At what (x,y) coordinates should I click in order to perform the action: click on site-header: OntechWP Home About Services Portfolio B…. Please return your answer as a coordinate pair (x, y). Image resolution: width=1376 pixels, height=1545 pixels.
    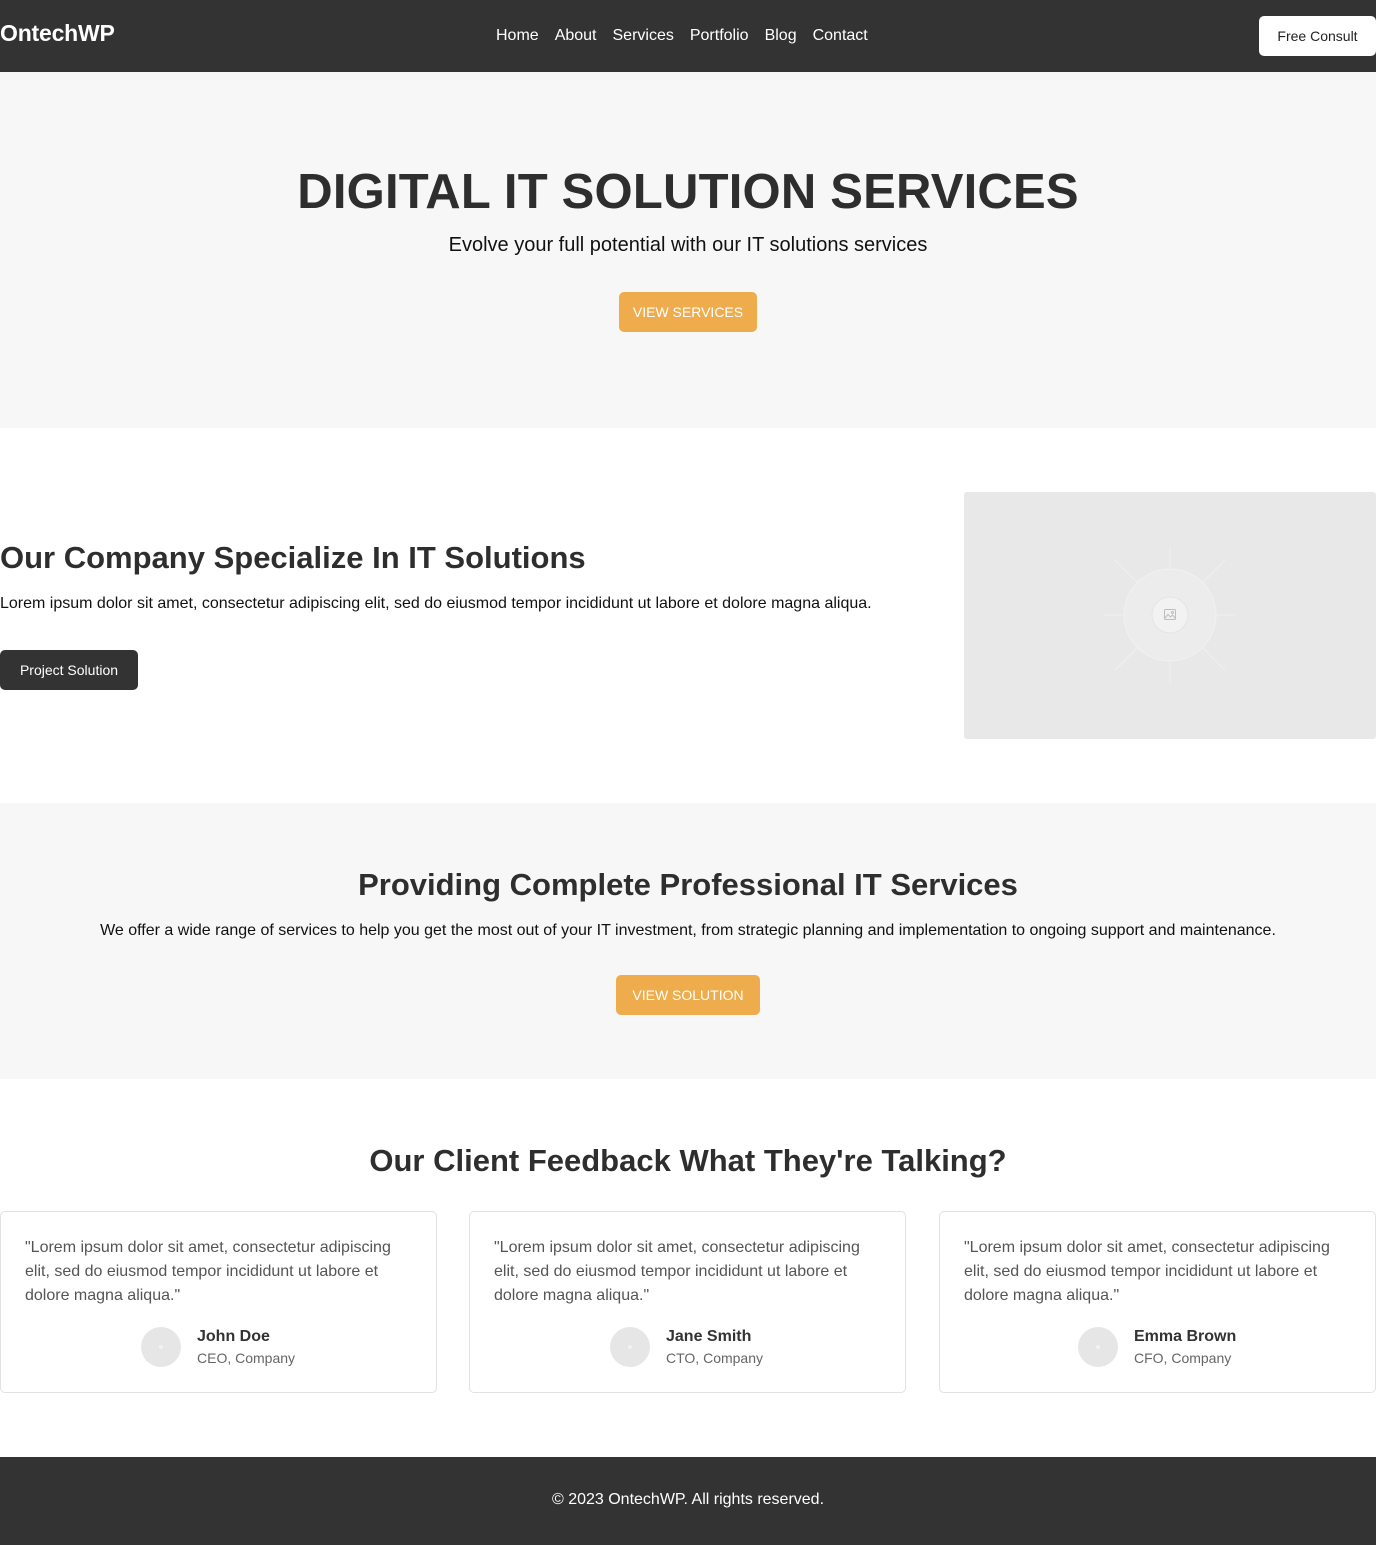
    Looking at the image, I should click on (688, 36).